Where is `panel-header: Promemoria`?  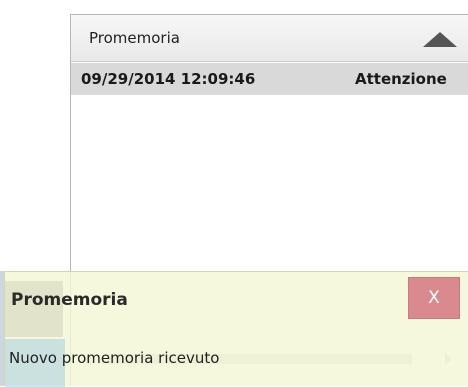 panel-header: Promemoria is located at coordinates (269, 38).